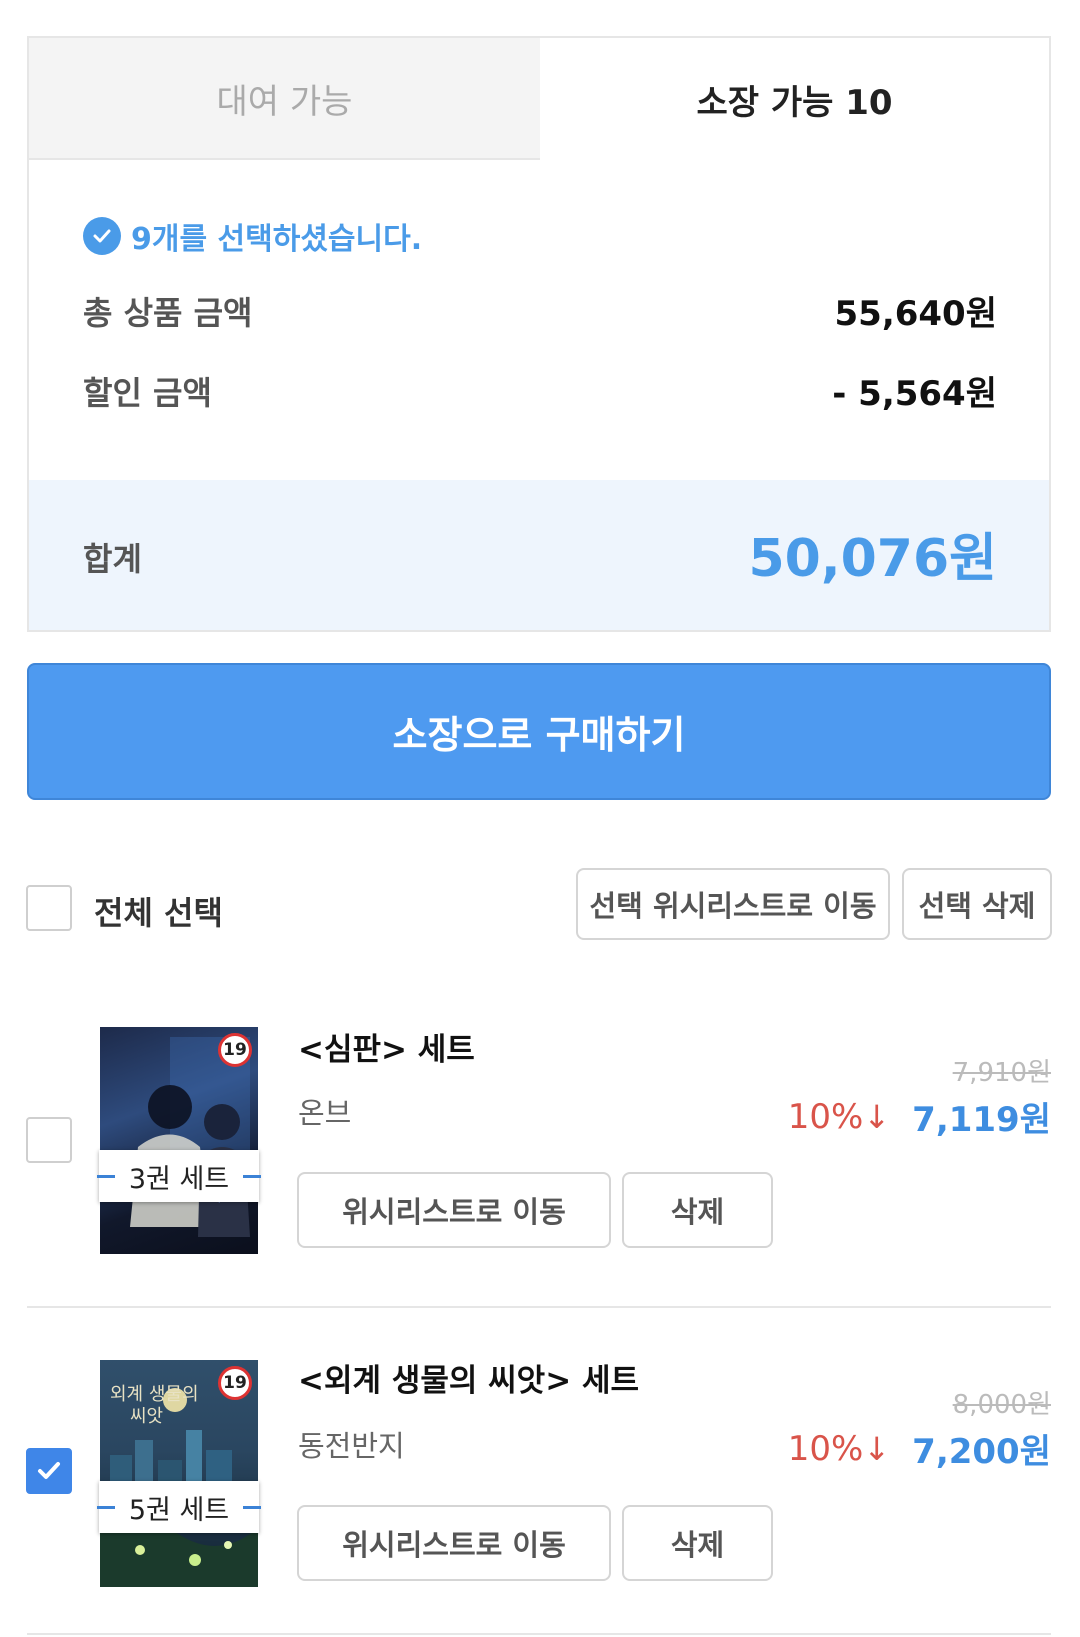  I want to click on selection-status: 9개를 선택하셨습니다., so click(252, 236).